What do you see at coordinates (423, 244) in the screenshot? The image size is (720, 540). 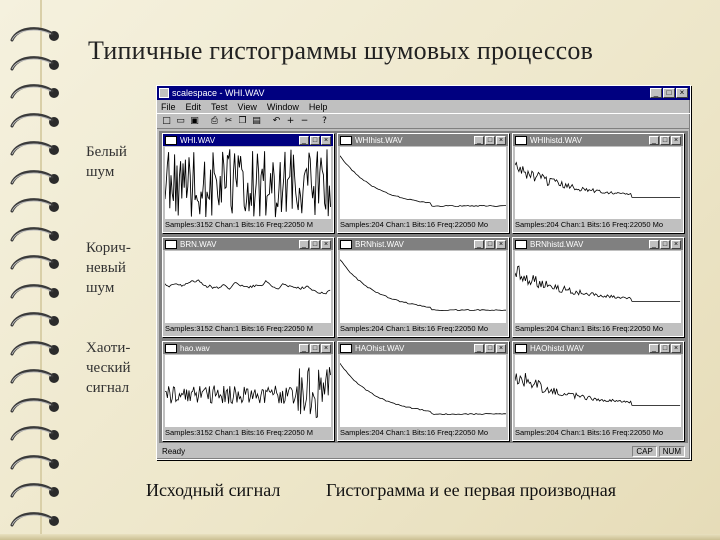 I see `child-titlebar: BRNhist.WAV _ □ ×` at bounding box center [423, 244].